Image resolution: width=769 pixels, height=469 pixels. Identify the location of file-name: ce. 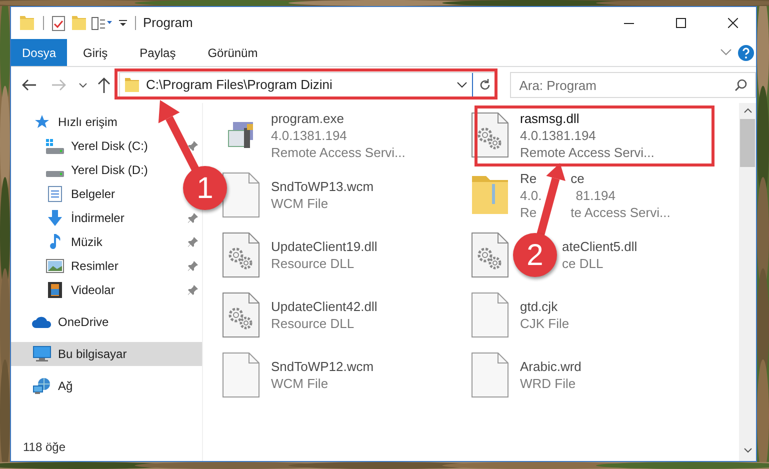
(577, 178).